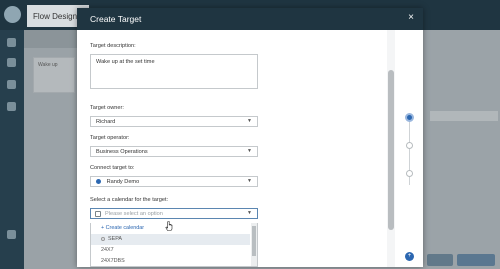  Describe the element at coordinates (106, 122) in the screenshot. I see `owner-value: Richard` at that location.